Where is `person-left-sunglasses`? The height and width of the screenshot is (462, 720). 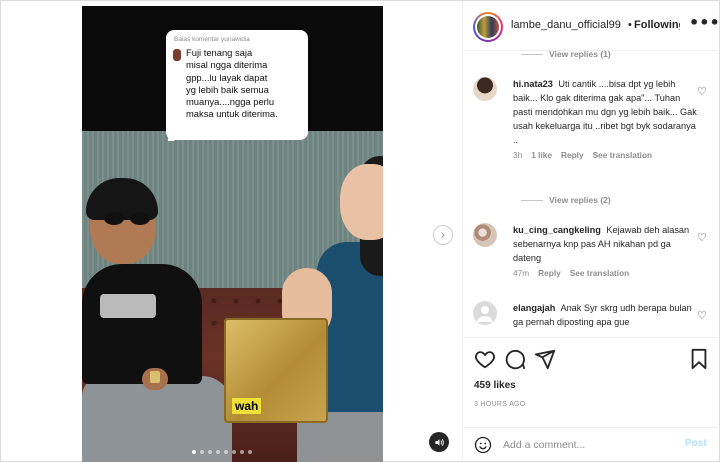 person-left-sunglasses is located at coordinates (128, 219).